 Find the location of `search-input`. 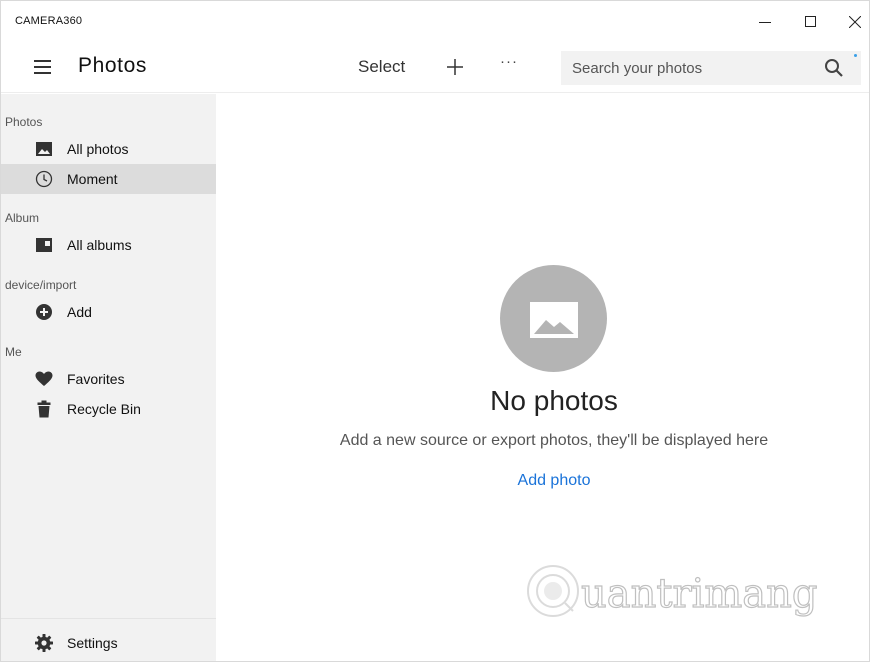

search-input is located at coordinates (691, 68).